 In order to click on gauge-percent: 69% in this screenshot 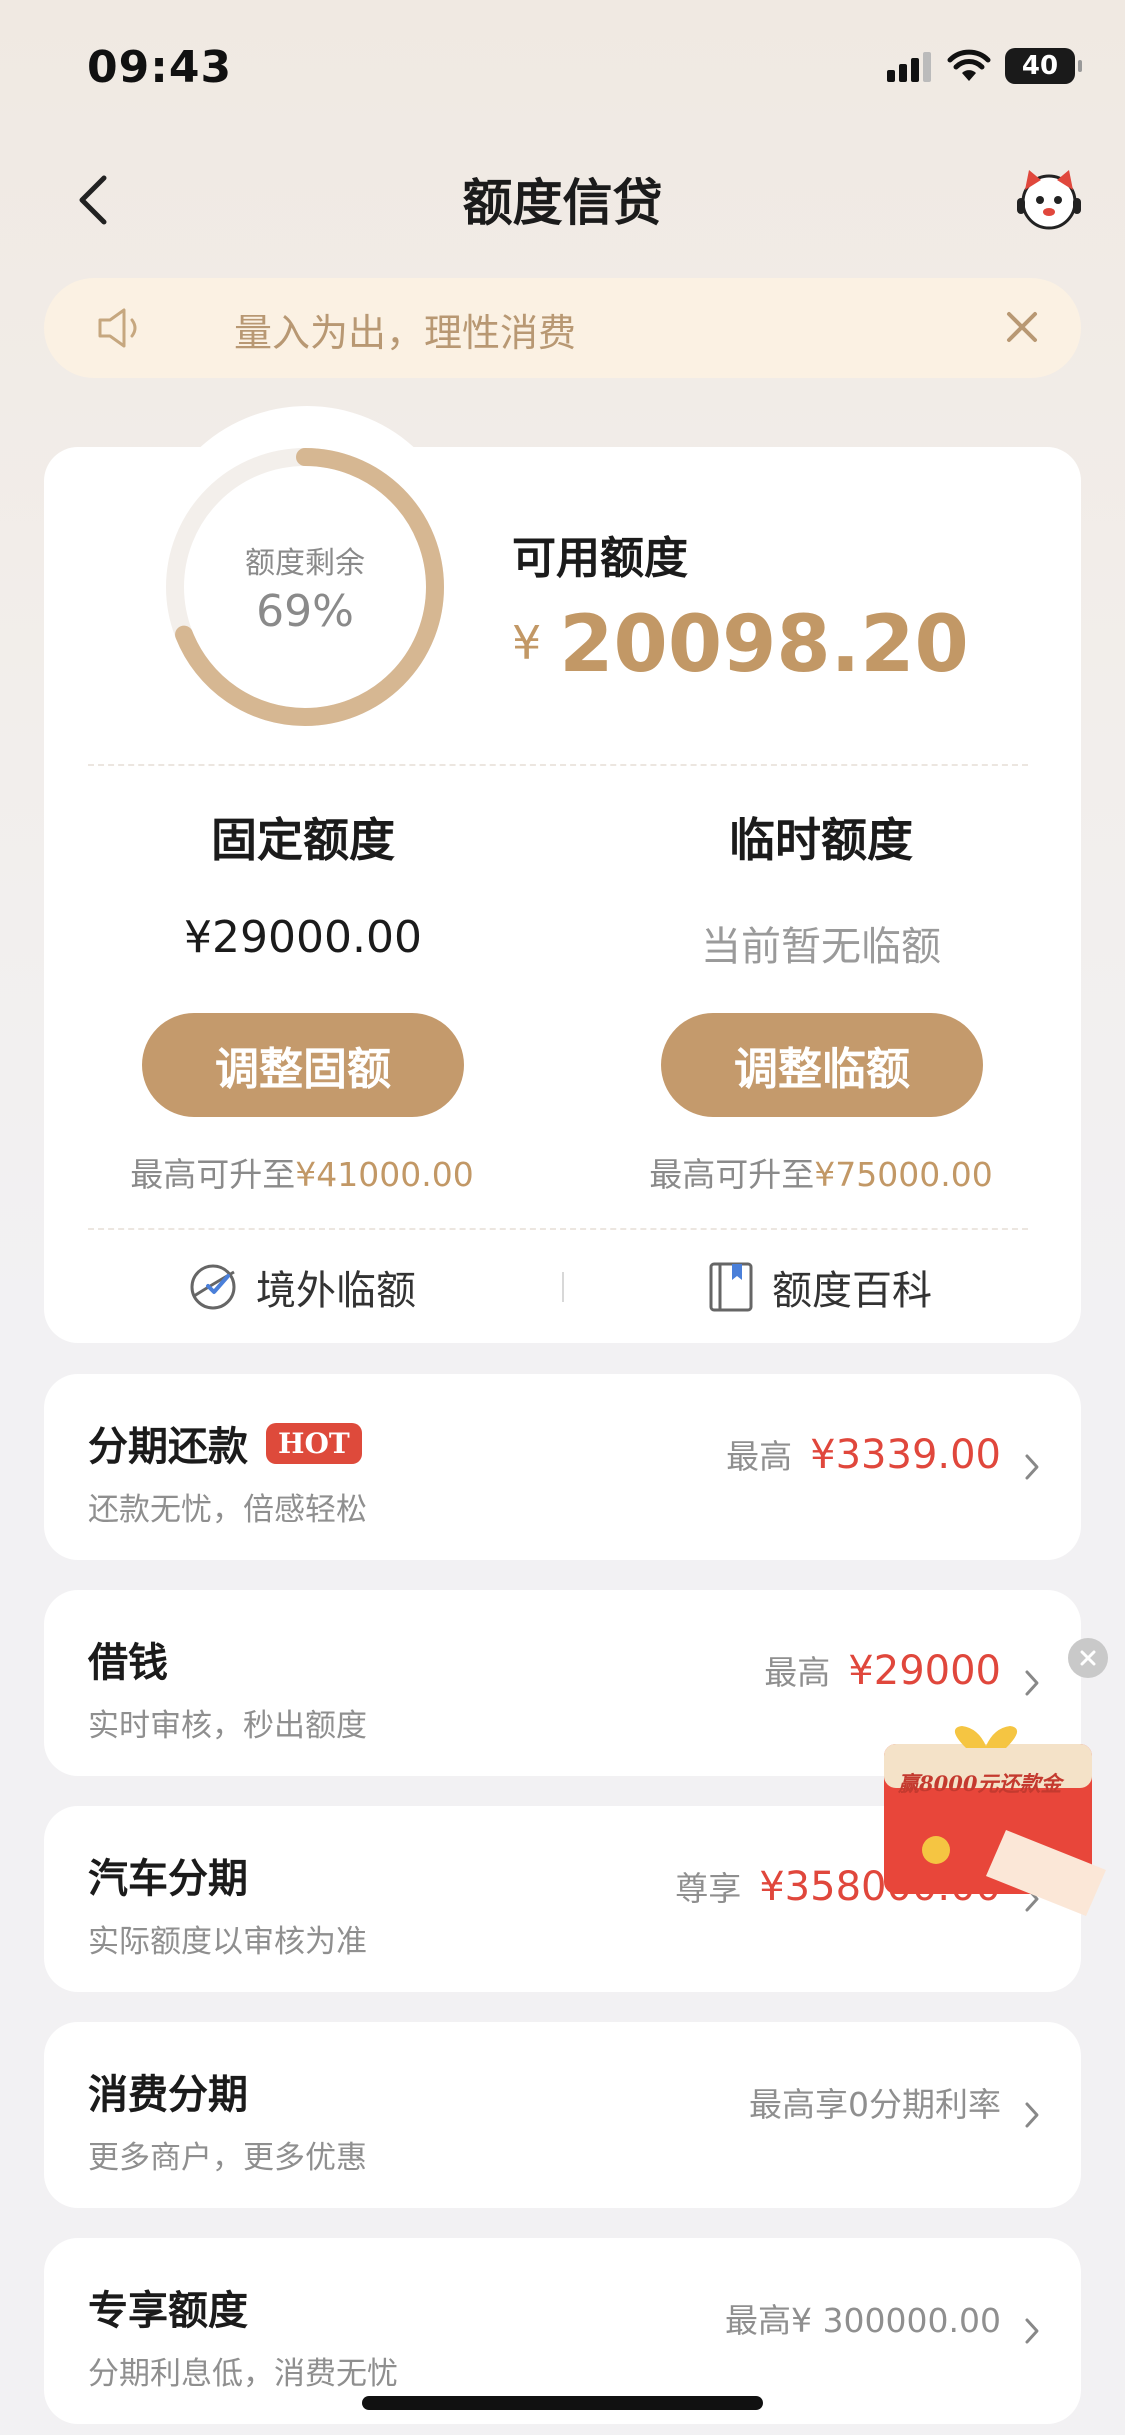, I will do `click(305, 611)`.